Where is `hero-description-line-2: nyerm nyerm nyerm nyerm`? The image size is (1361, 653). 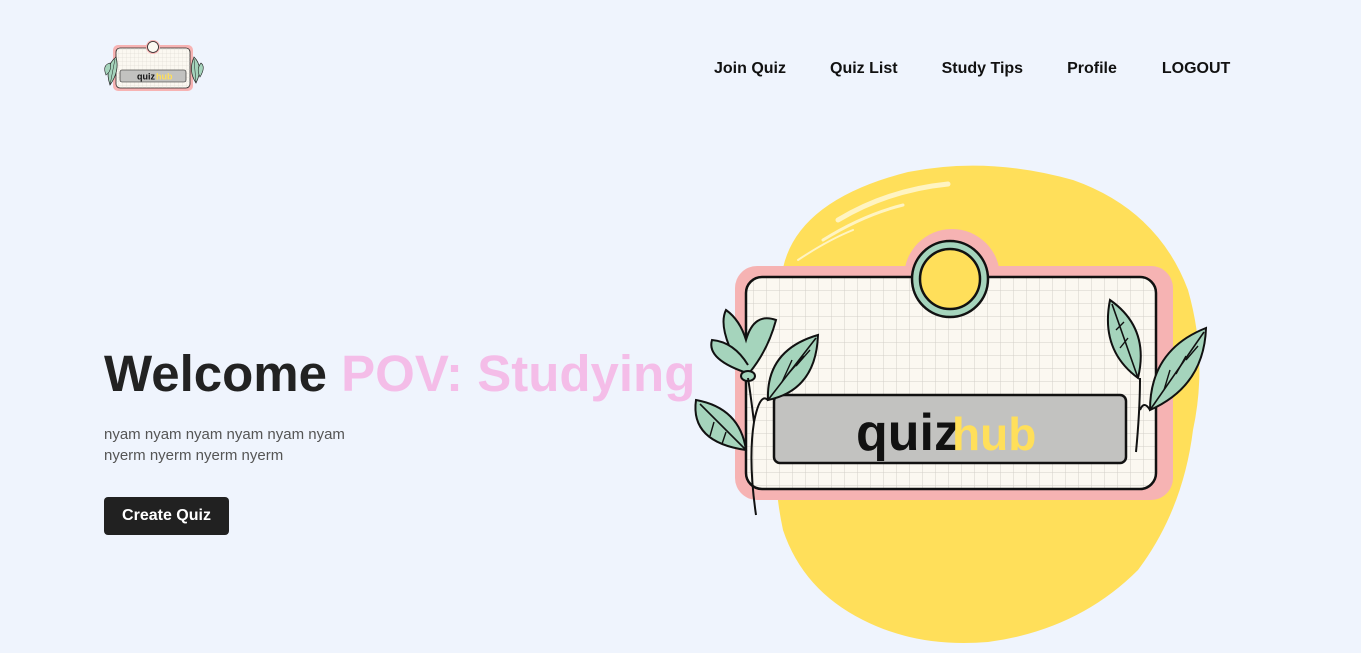
hero-description-line-2: nyerm nyerm nyerm nyerm is located at coordinates (194, 455).